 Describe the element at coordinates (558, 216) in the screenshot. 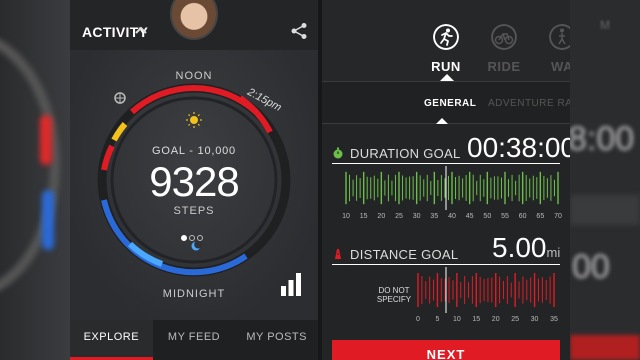

I see `tick-label: 70` at that location.